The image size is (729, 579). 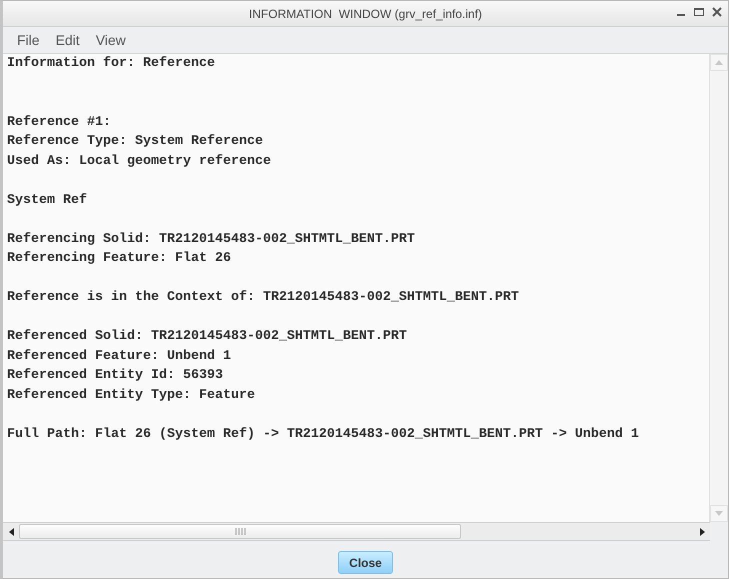 What do you see at coordinates (702, 532) in the screenshot?
I see `right-arrow-icon` at bounding box center [702, 532].